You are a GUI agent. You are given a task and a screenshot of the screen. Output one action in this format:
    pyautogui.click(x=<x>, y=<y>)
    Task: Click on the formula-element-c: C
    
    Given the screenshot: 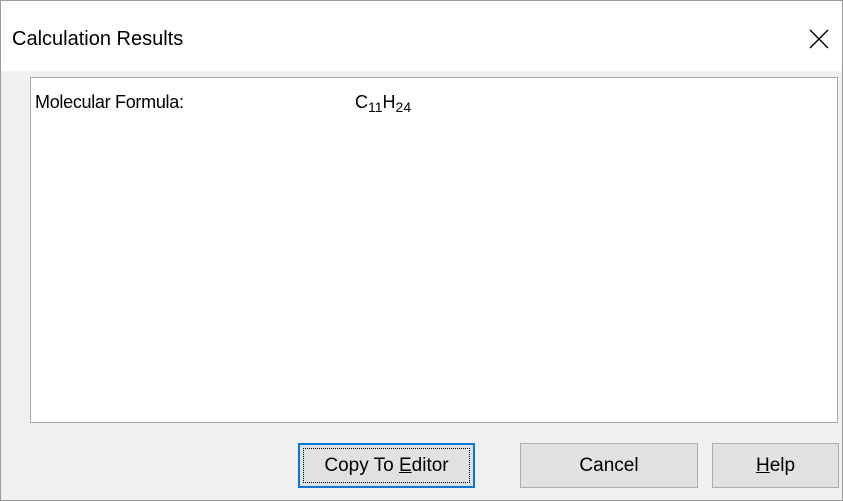 What is the action you would take?
    pyautogui.click(x=361, y=102)
    